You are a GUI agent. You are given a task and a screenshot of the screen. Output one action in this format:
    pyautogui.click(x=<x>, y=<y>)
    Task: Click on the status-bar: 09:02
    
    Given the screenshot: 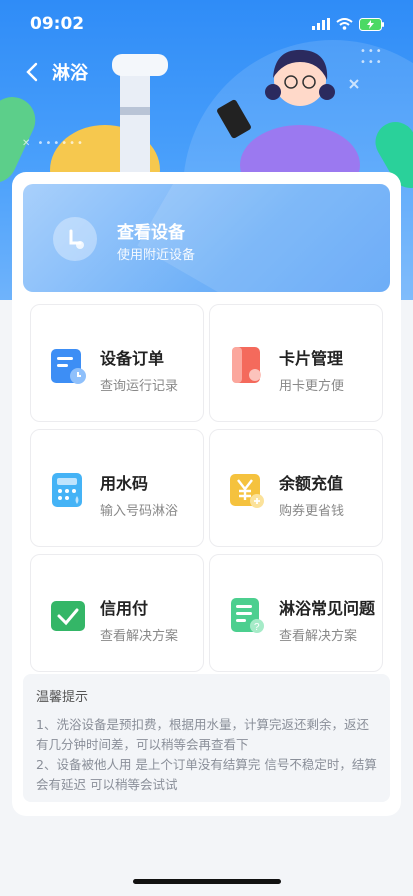 What is the action you would take?
    pyautogui.click(x=206, y=24)
    